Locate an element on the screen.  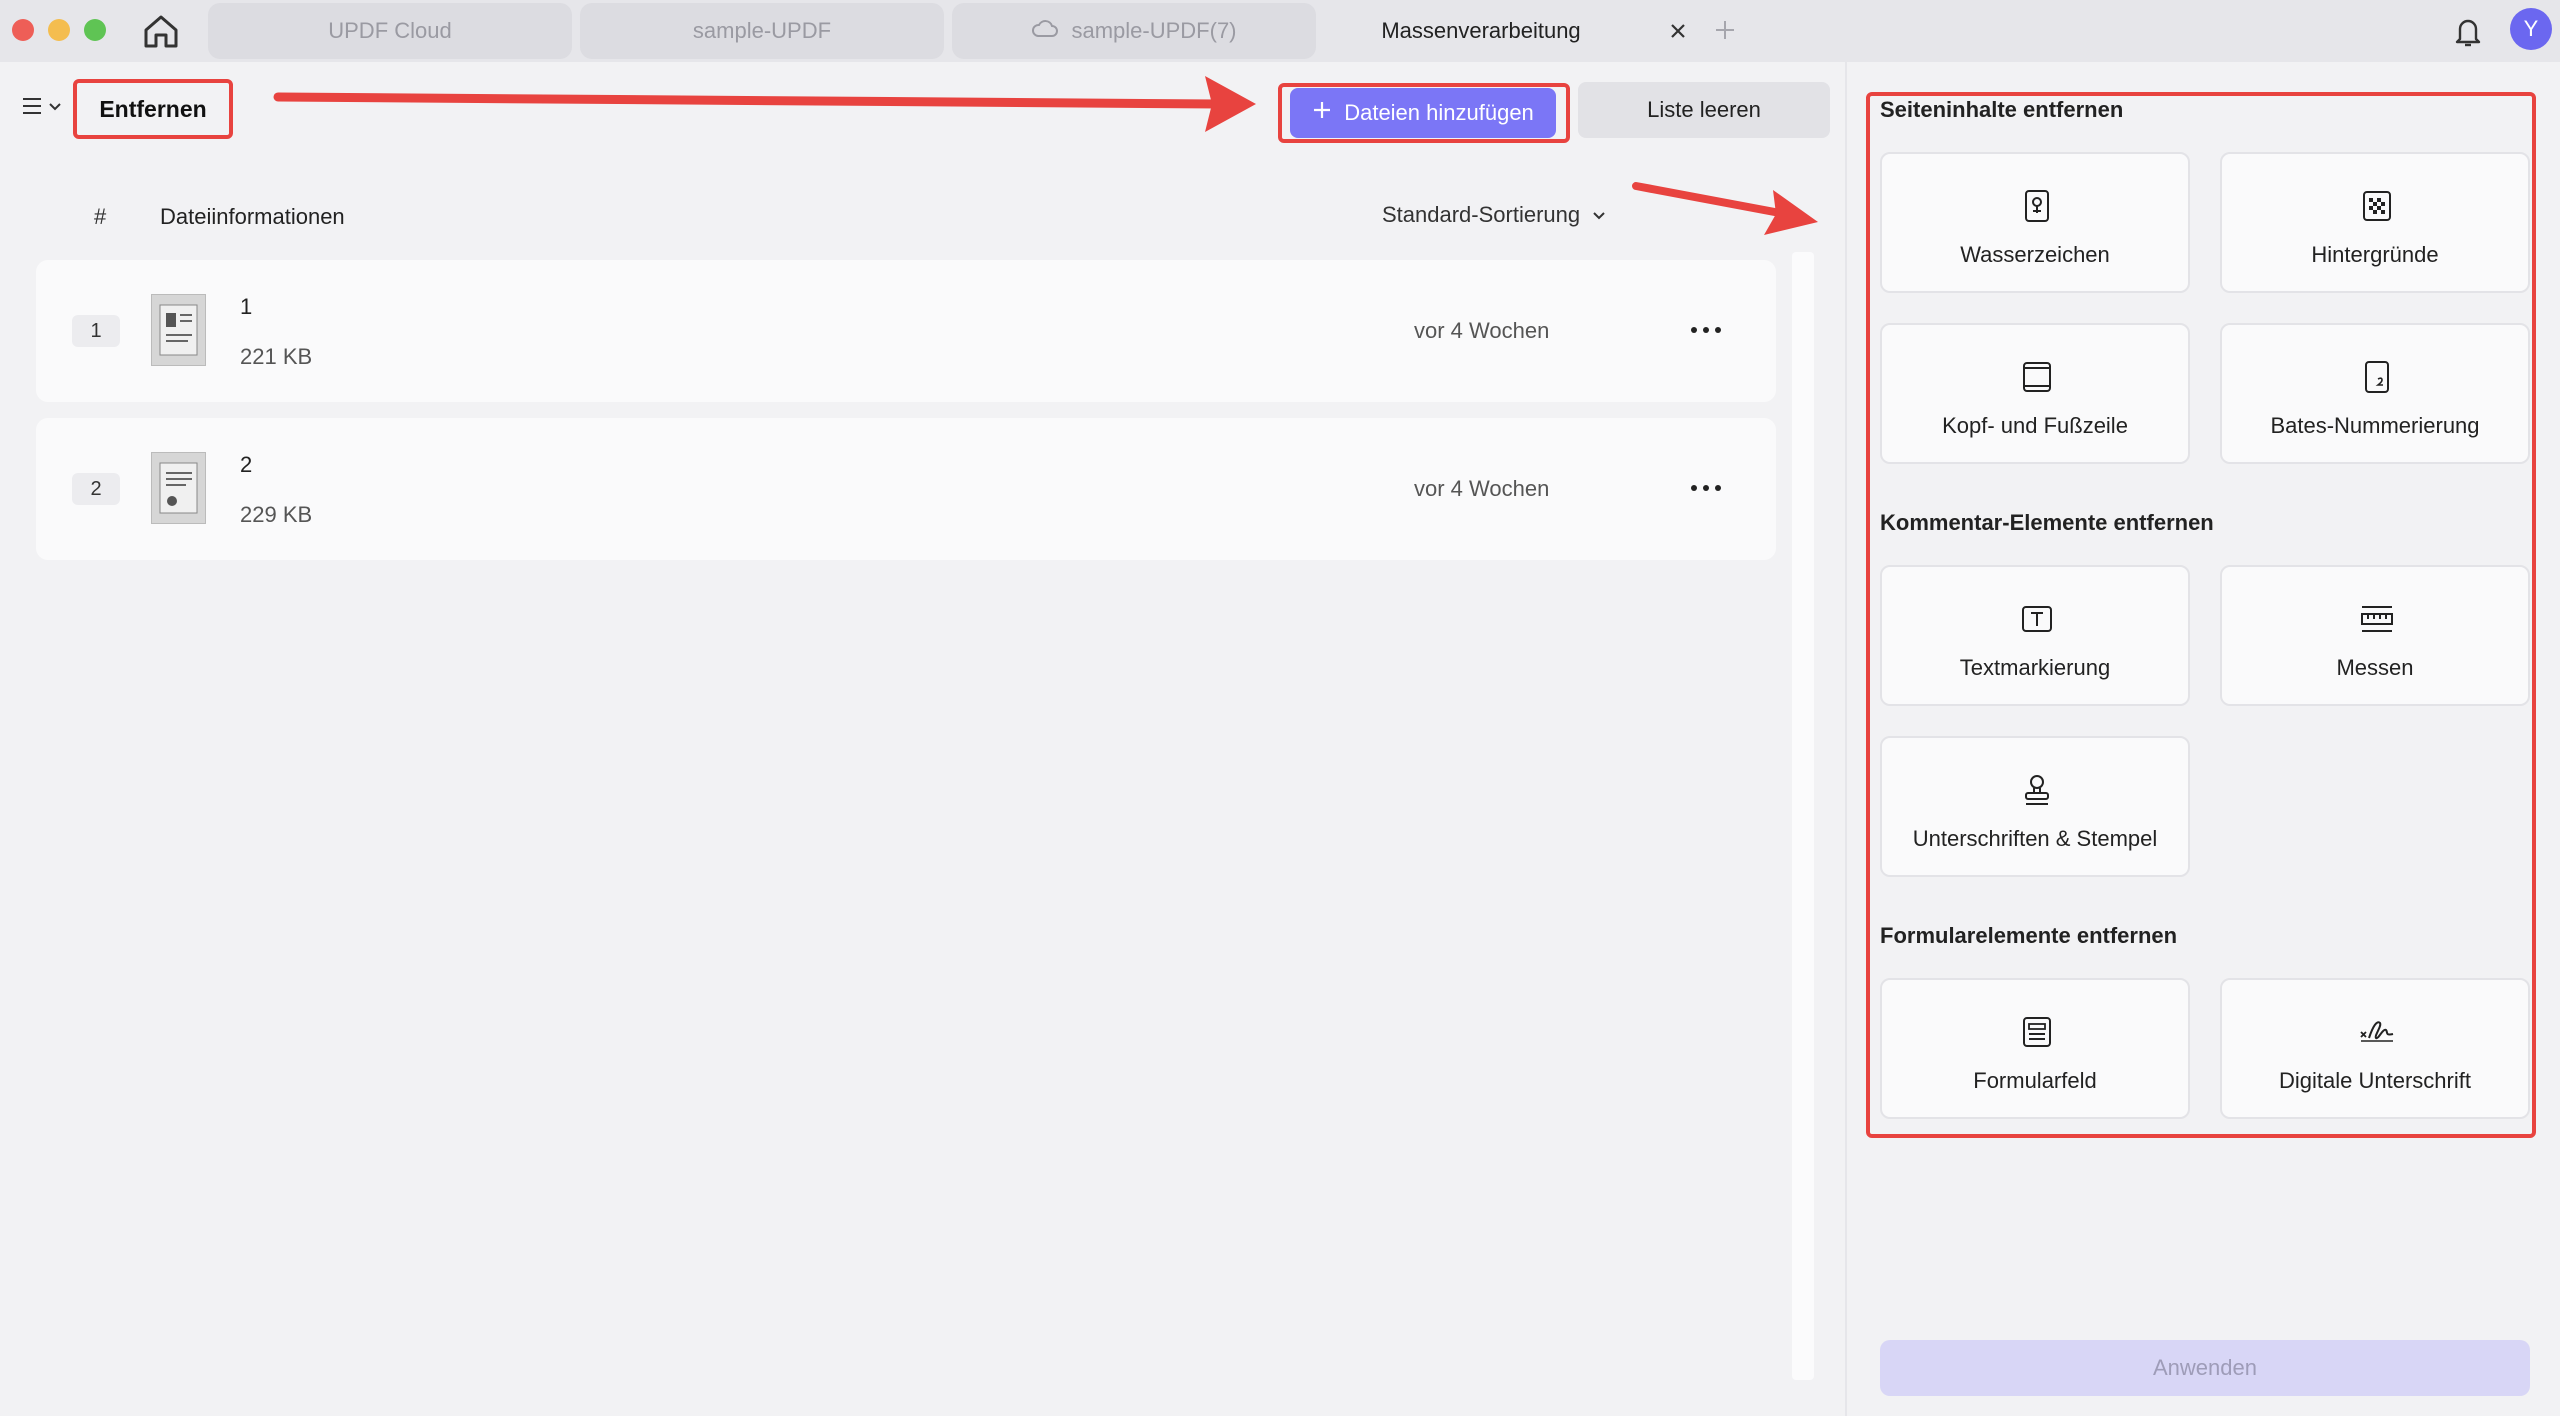
bell-icon is located at coordinates (2468, 31).